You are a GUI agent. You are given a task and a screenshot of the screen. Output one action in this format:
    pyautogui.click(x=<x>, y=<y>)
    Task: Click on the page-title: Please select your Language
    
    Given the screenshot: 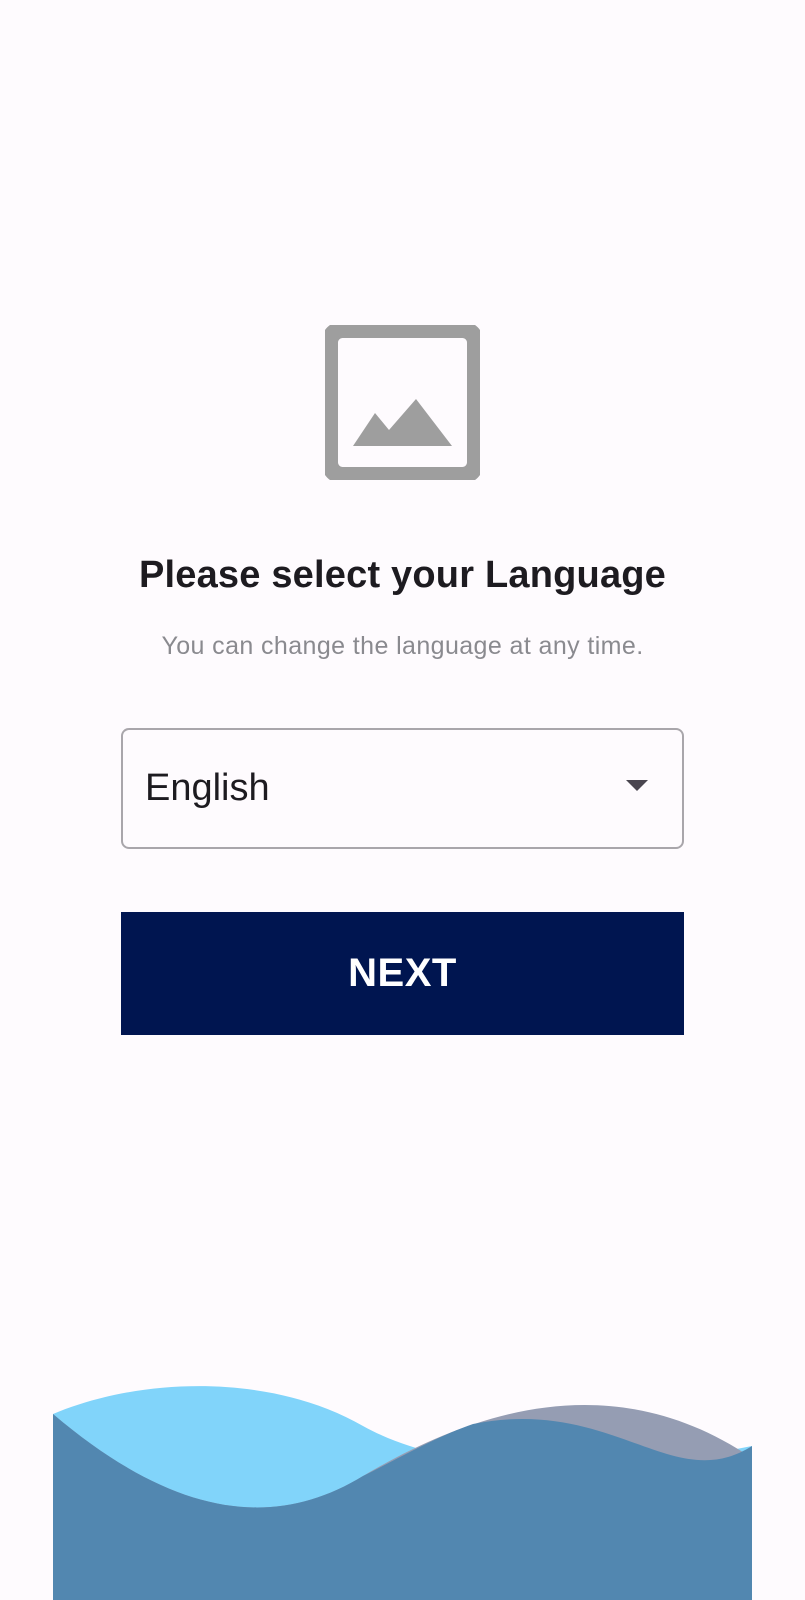 What is the action you would take?
    pyautogui.click(x=402, y=575)
    